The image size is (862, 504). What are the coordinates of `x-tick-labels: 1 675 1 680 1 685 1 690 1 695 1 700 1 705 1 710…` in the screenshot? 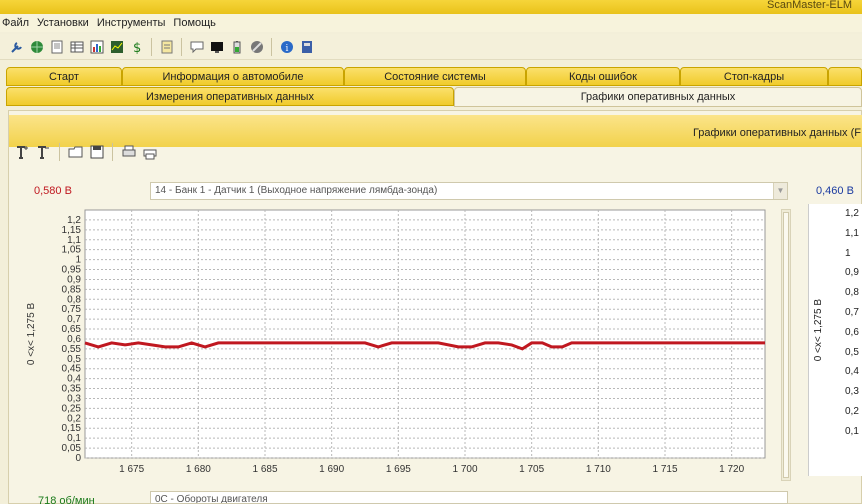 It's located at (431, 469).